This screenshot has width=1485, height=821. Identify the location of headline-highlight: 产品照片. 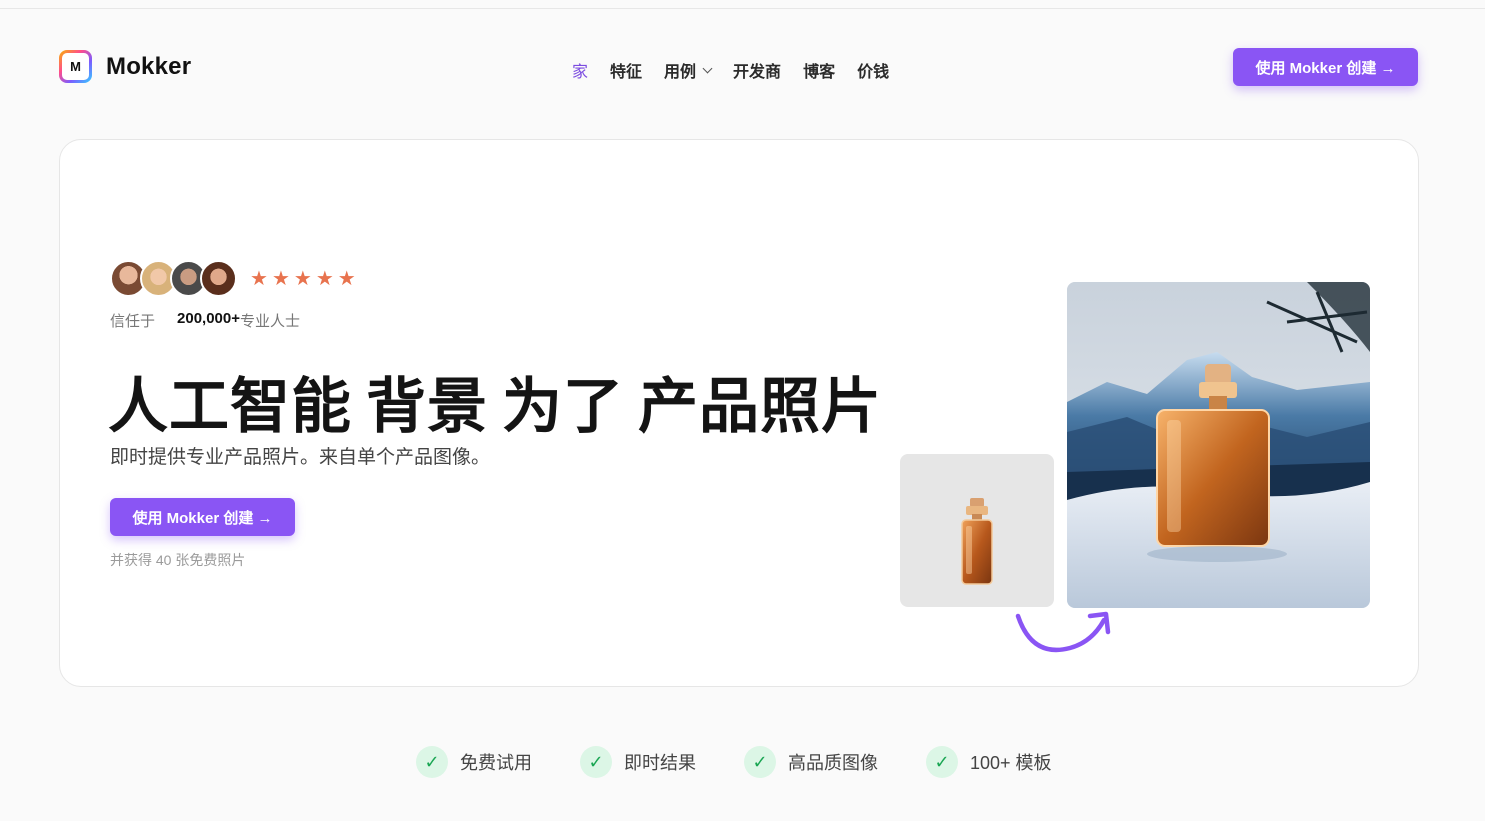
(760, 407).